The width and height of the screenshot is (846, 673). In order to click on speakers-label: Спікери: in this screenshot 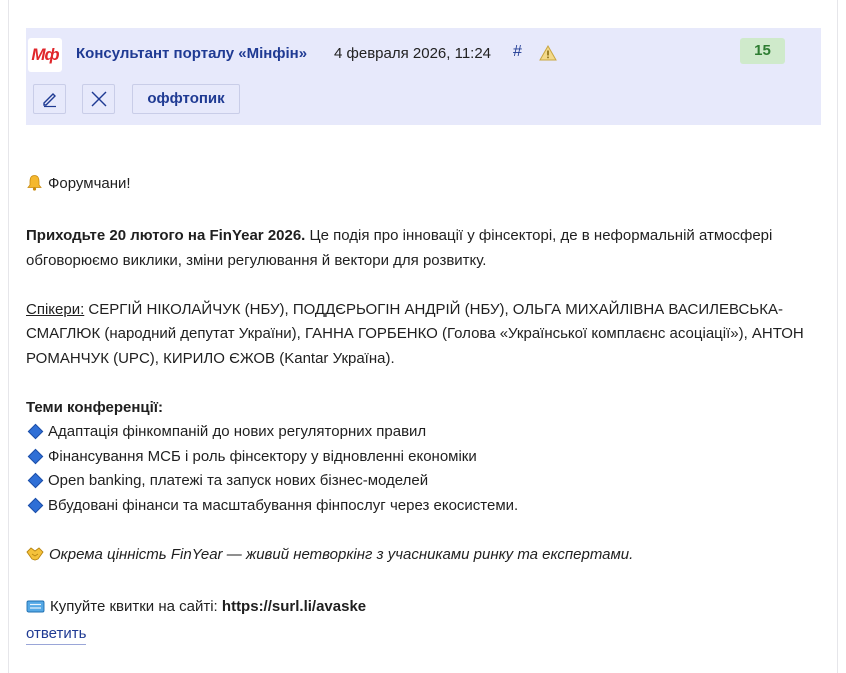, I will do `click(55, 309)`.